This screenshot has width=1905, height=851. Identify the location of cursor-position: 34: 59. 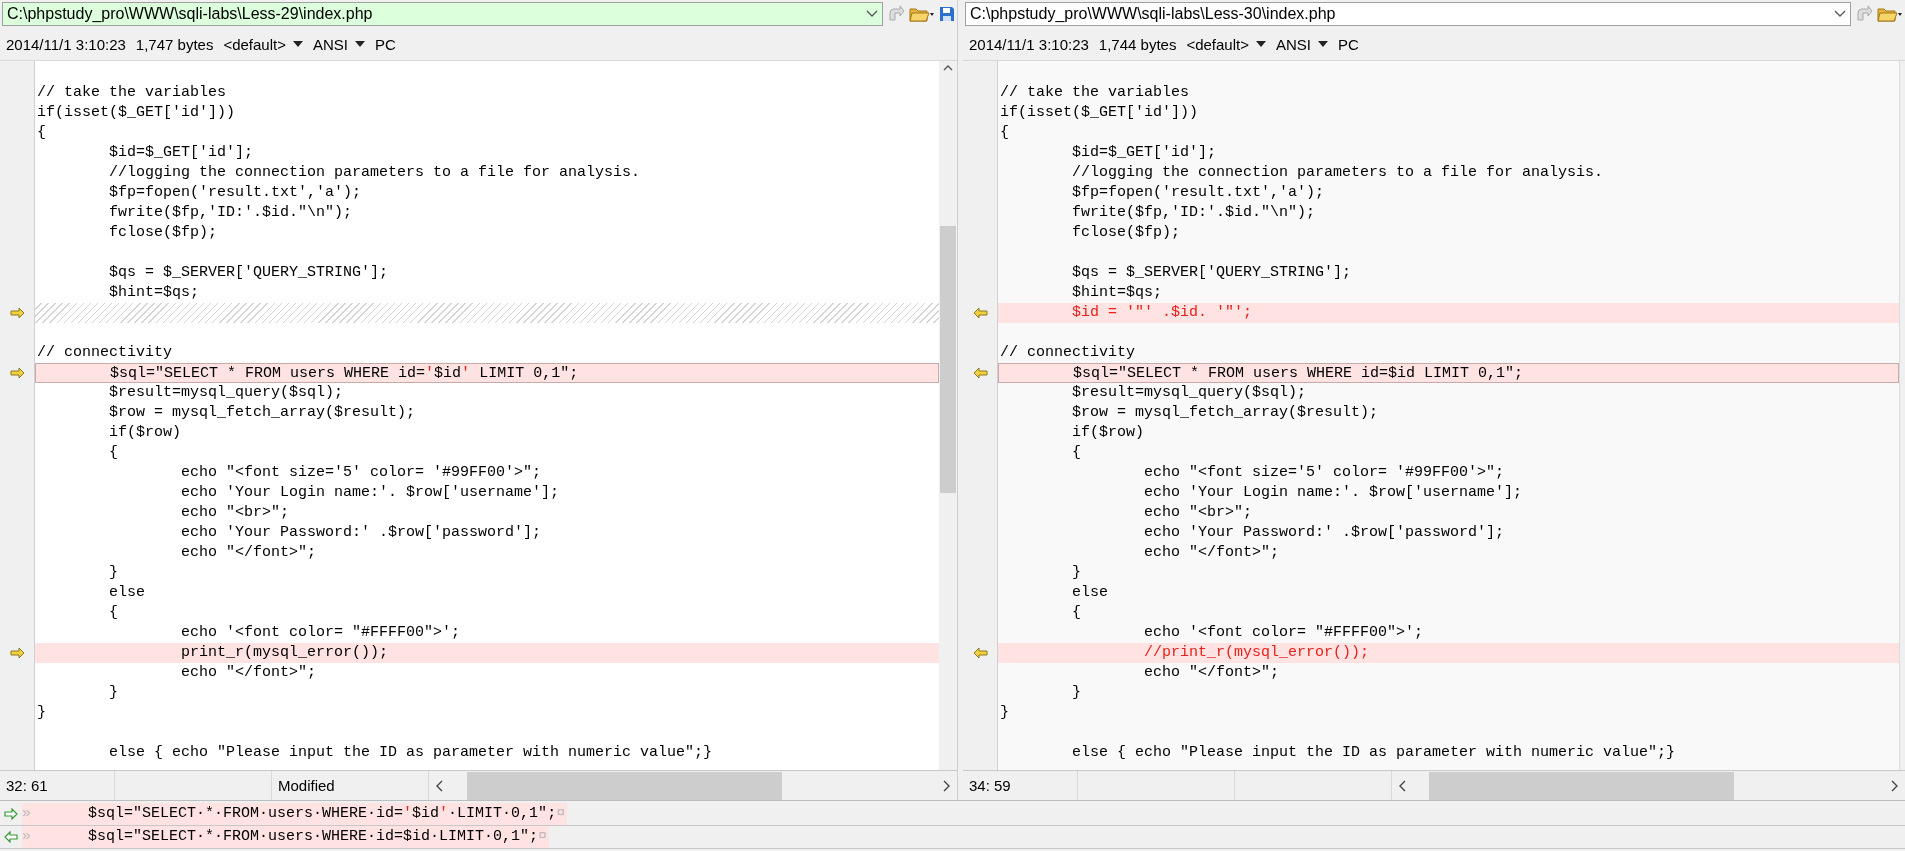
(990, 785).